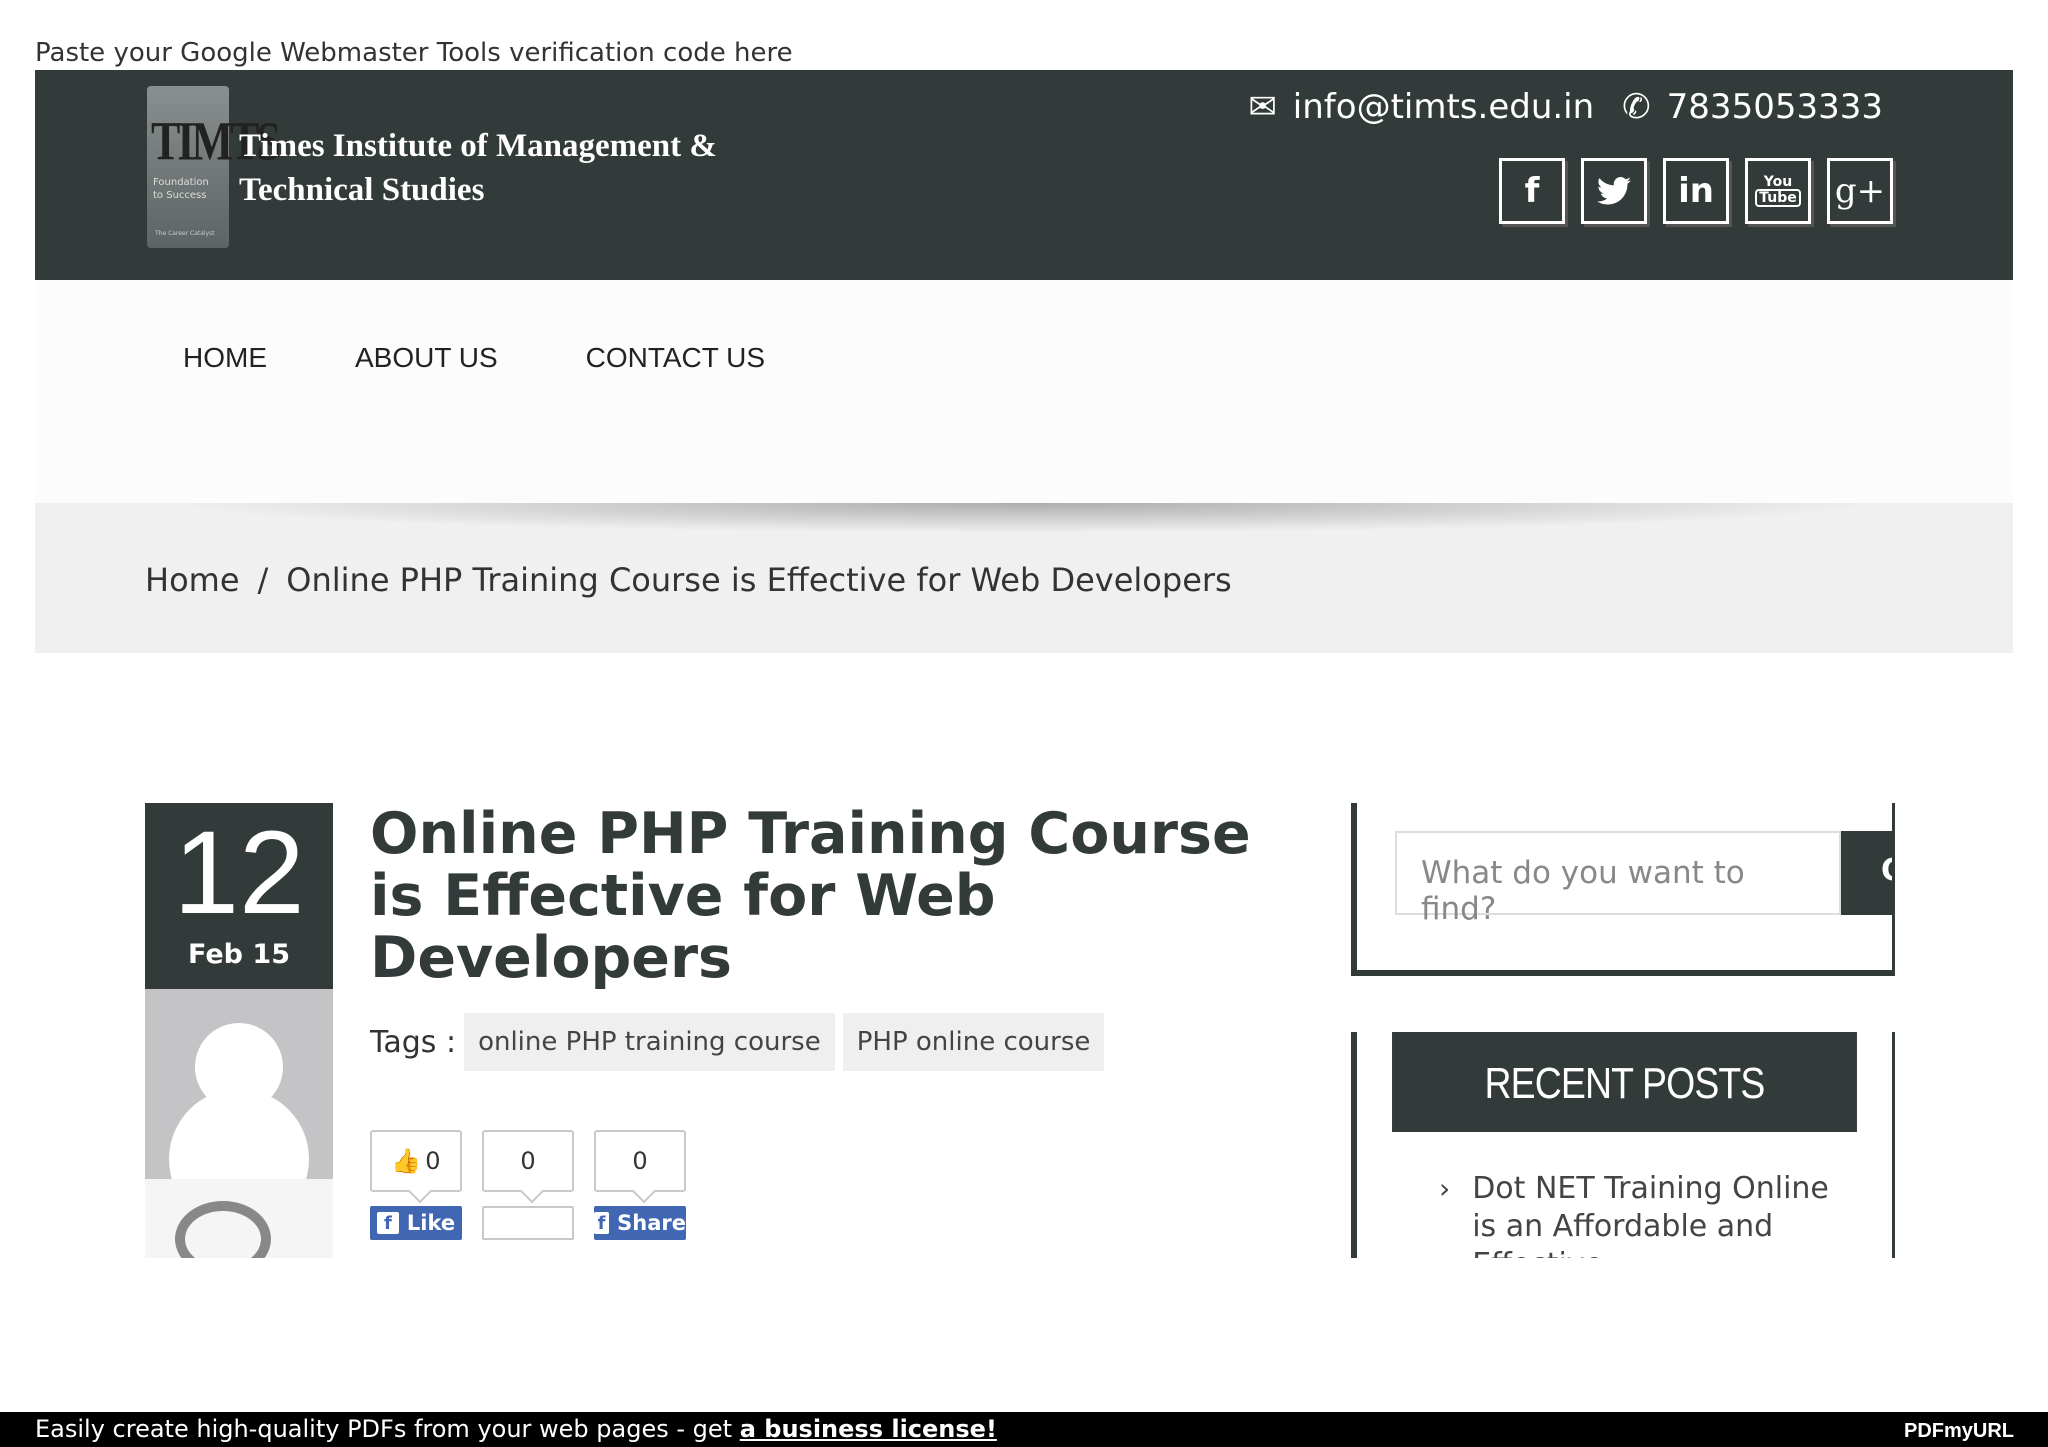 The image size is (2048, 1447). I want to click on post-month: Feb 15, so click(239, 954).